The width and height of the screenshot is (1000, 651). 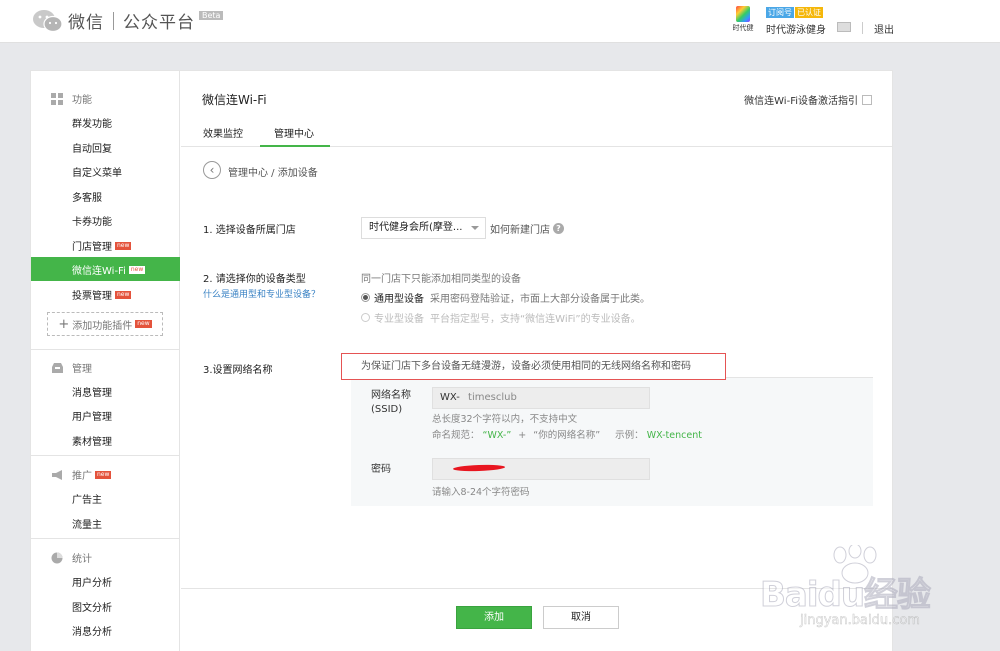 I want to click on document-icon, so click(x=867, y=99).